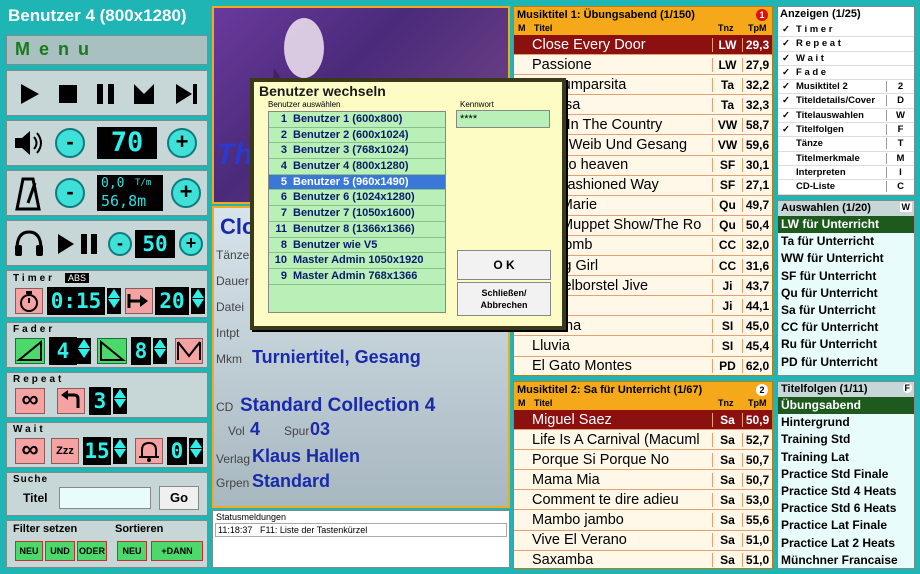 The height and width of the screenshot is (574, 920). Describe the element at coordinates (70, 193) in the screenshot. I see `tempo-minus-button: -` at that location.